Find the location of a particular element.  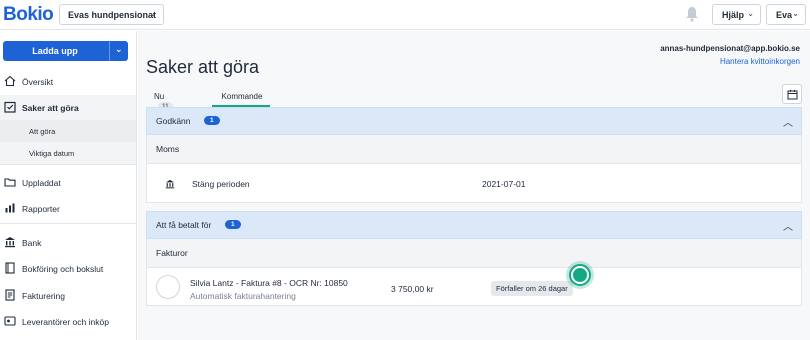

supplier-icon is located at coordinates (10, 321).